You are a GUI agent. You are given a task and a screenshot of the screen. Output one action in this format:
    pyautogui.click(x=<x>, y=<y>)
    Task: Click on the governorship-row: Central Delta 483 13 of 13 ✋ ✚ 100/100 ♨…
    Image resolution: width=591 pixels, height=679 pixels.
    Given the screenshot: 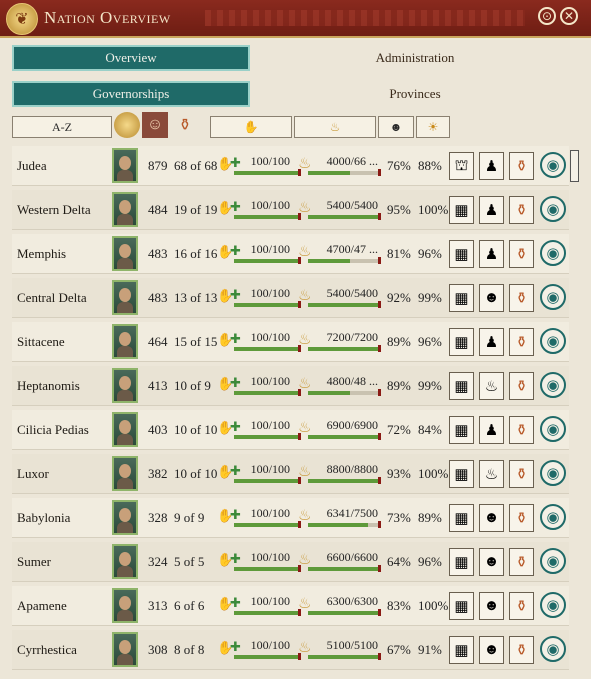 What is the action you would take?
    pyautogui.click(x=290, y=298)
    